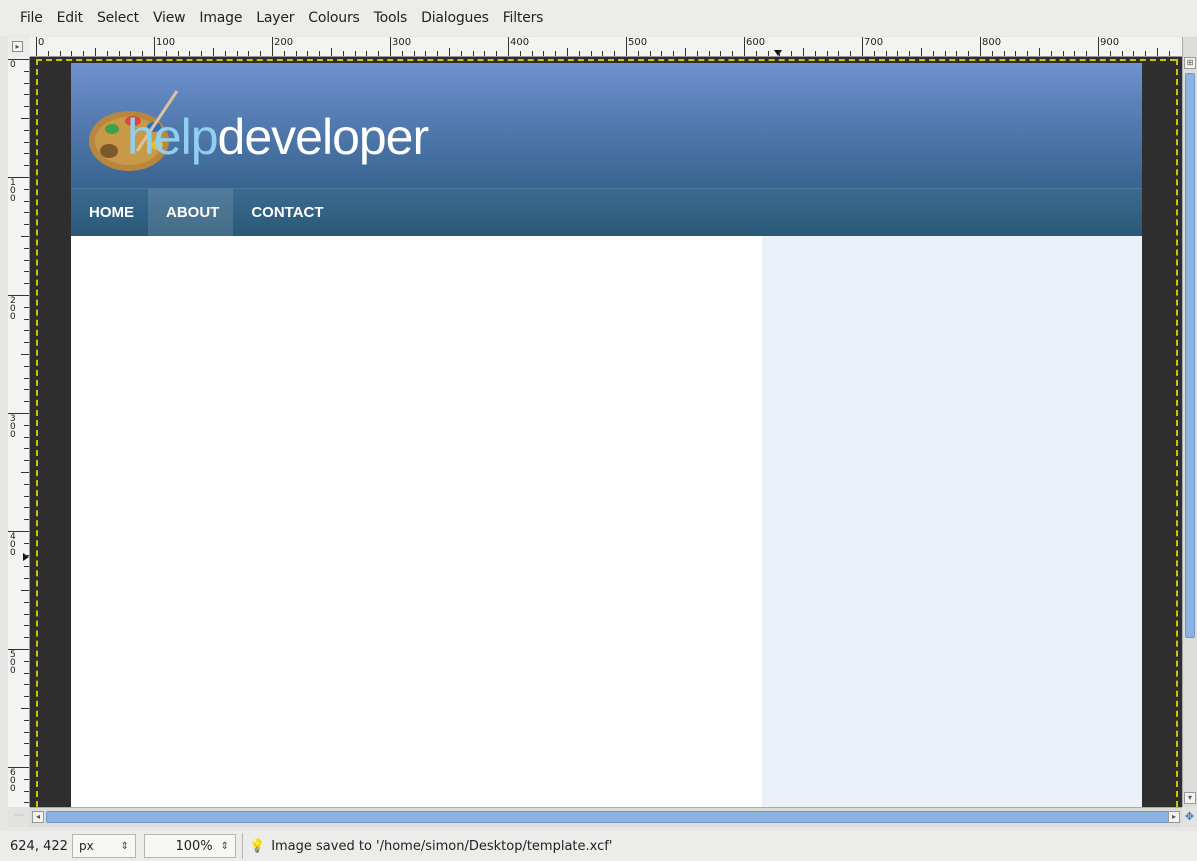 The image size is (1197, 861). Describe the element at coordinates (334, 18) in the screenshot. I see `menu-colours: Colours` at that location.